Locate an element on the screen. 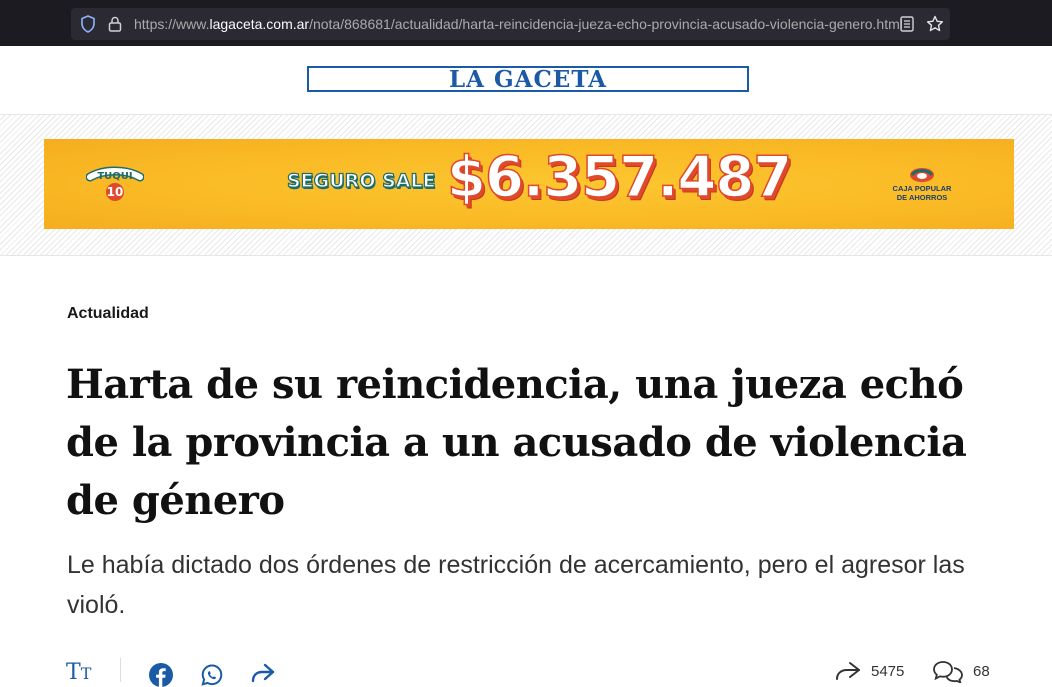 The image size is (1052, 687). shares-count: 5475 is located at coordinates (888, 671).